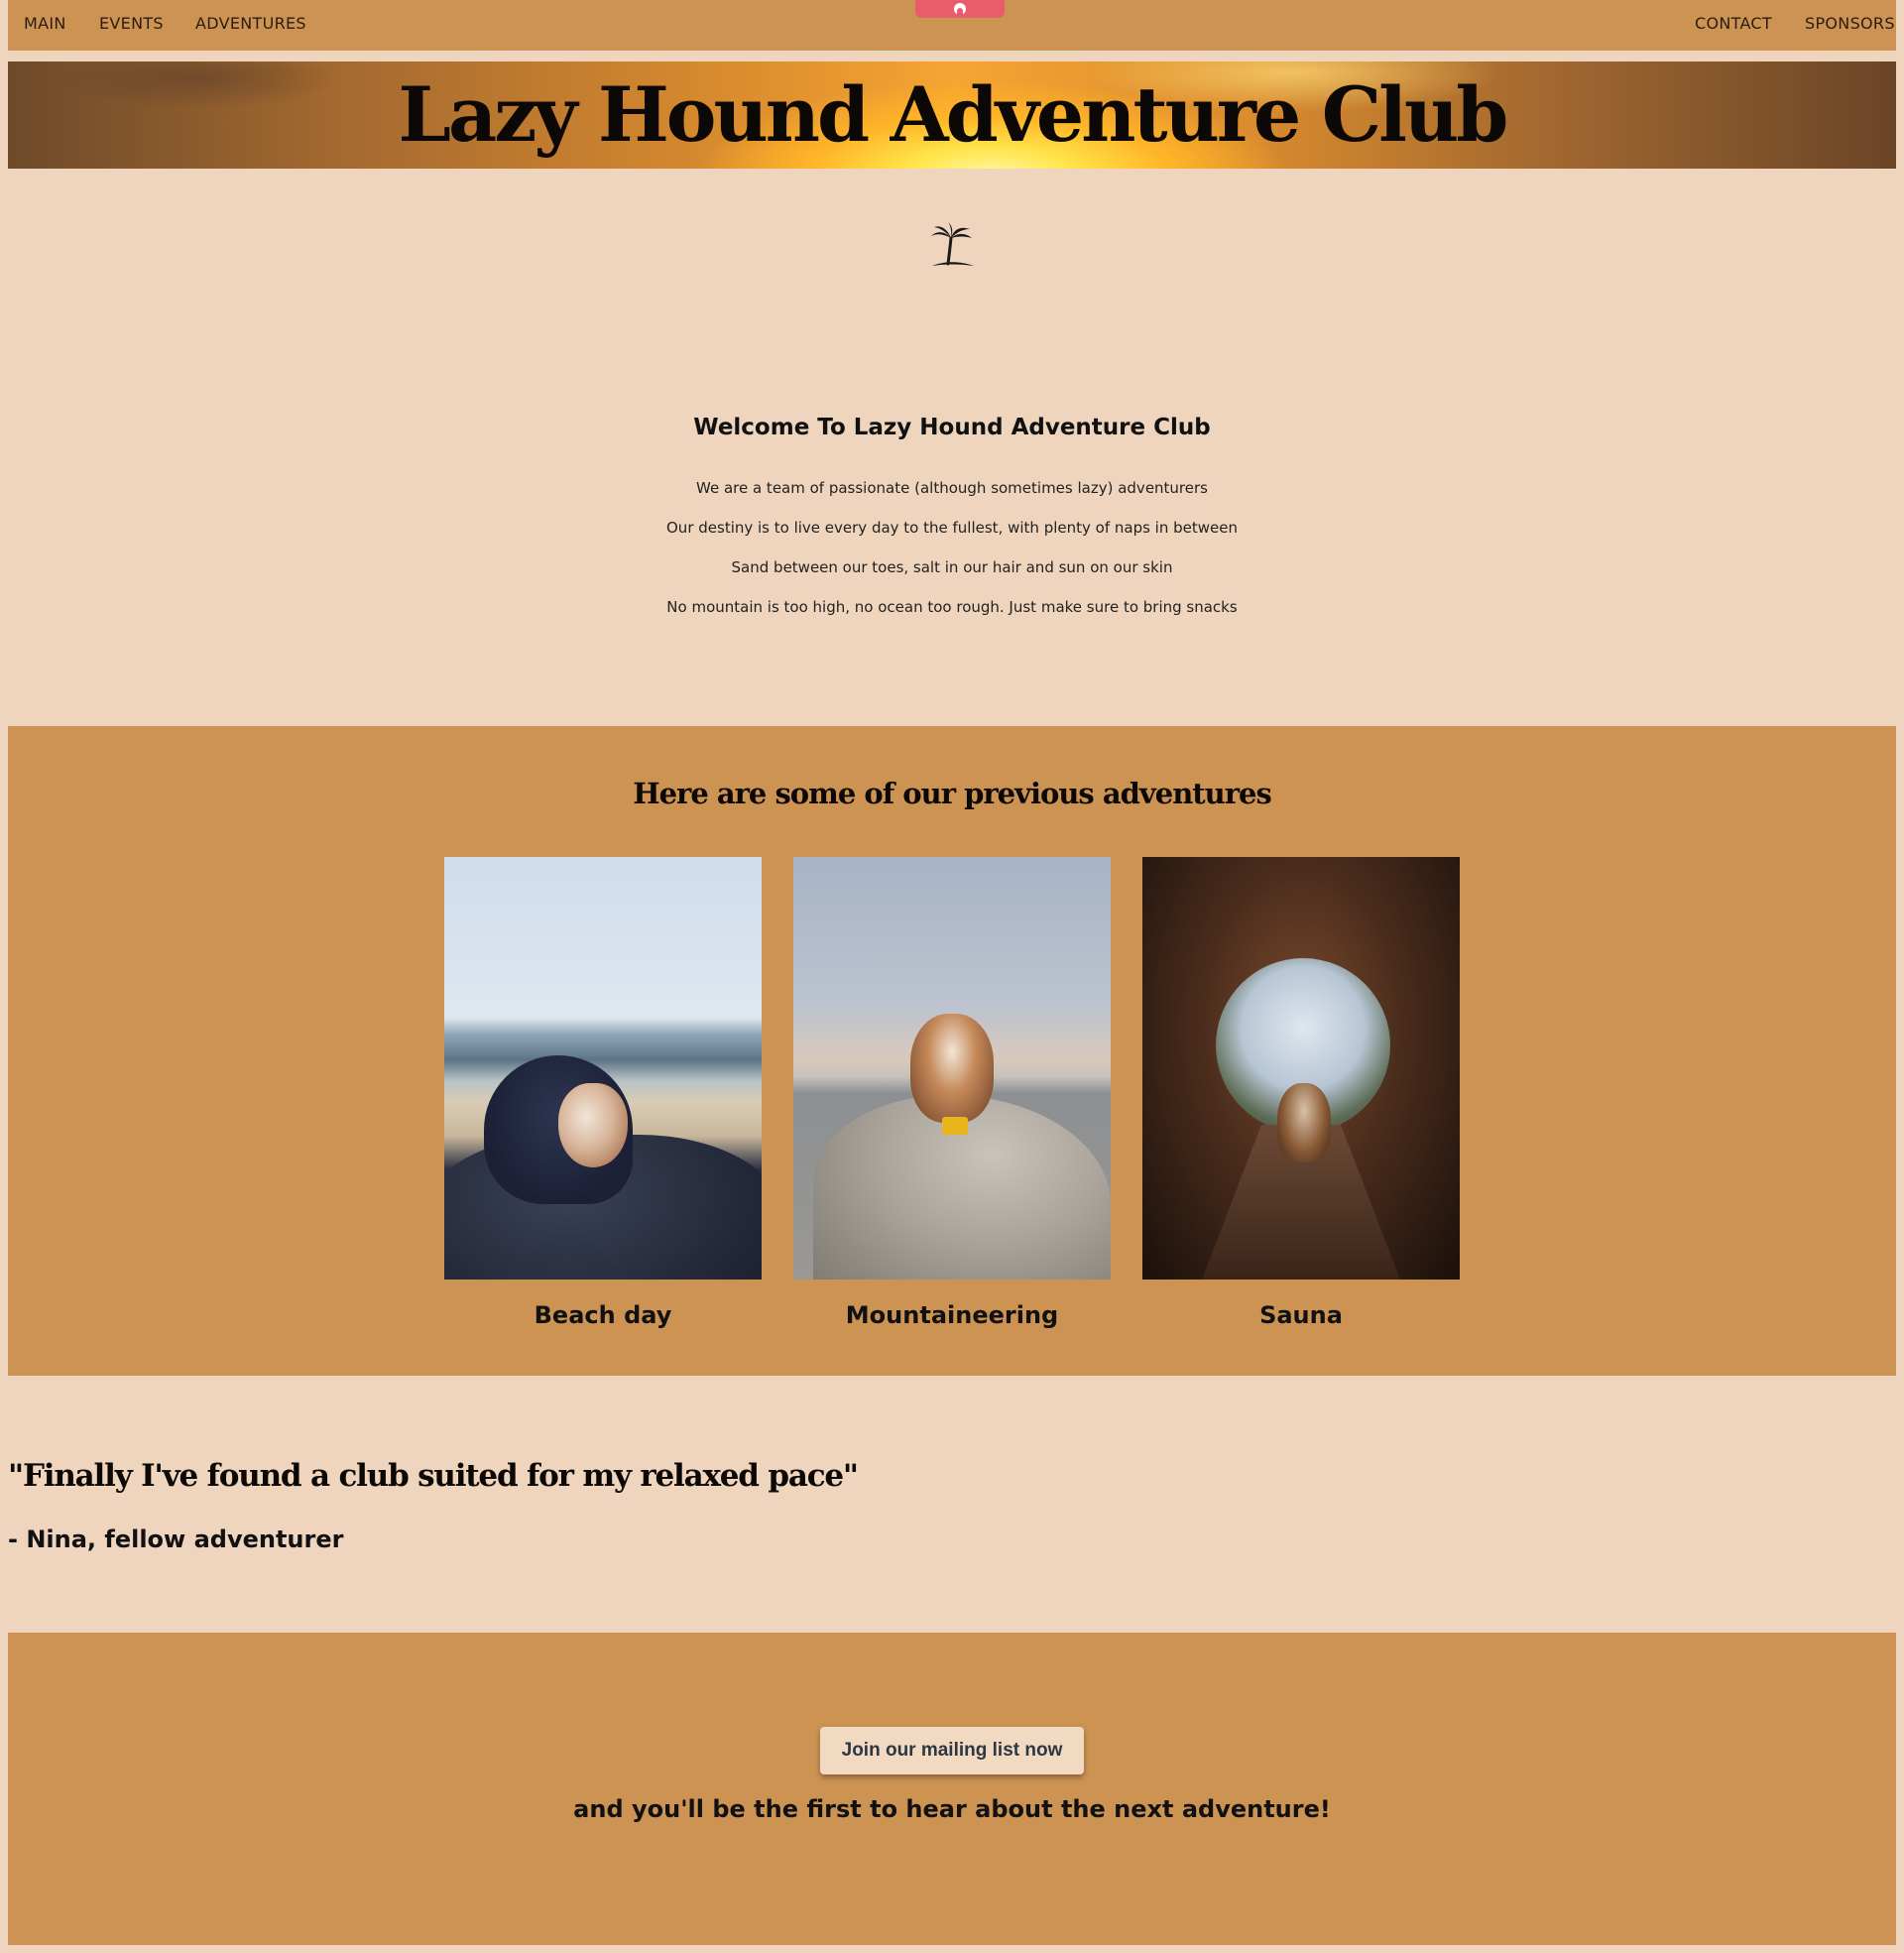  I want to click on beach-day-photo, so click(603, 1068).